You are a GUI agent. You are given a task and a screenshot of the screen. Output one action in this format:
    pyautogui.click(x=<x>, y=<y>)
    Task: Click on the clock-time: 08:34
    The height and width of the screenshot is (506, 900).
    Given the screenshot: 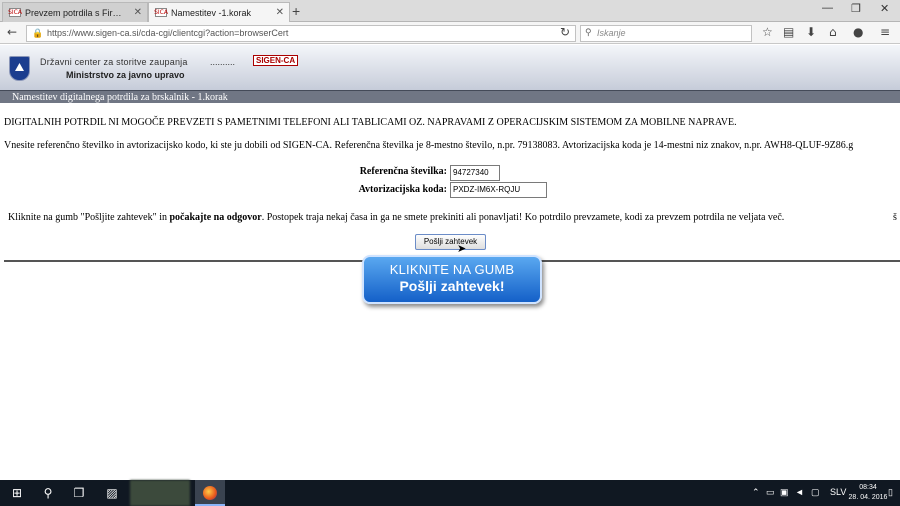 What is the action you would take?
    pyautogui.click(x=868, y=487)
    